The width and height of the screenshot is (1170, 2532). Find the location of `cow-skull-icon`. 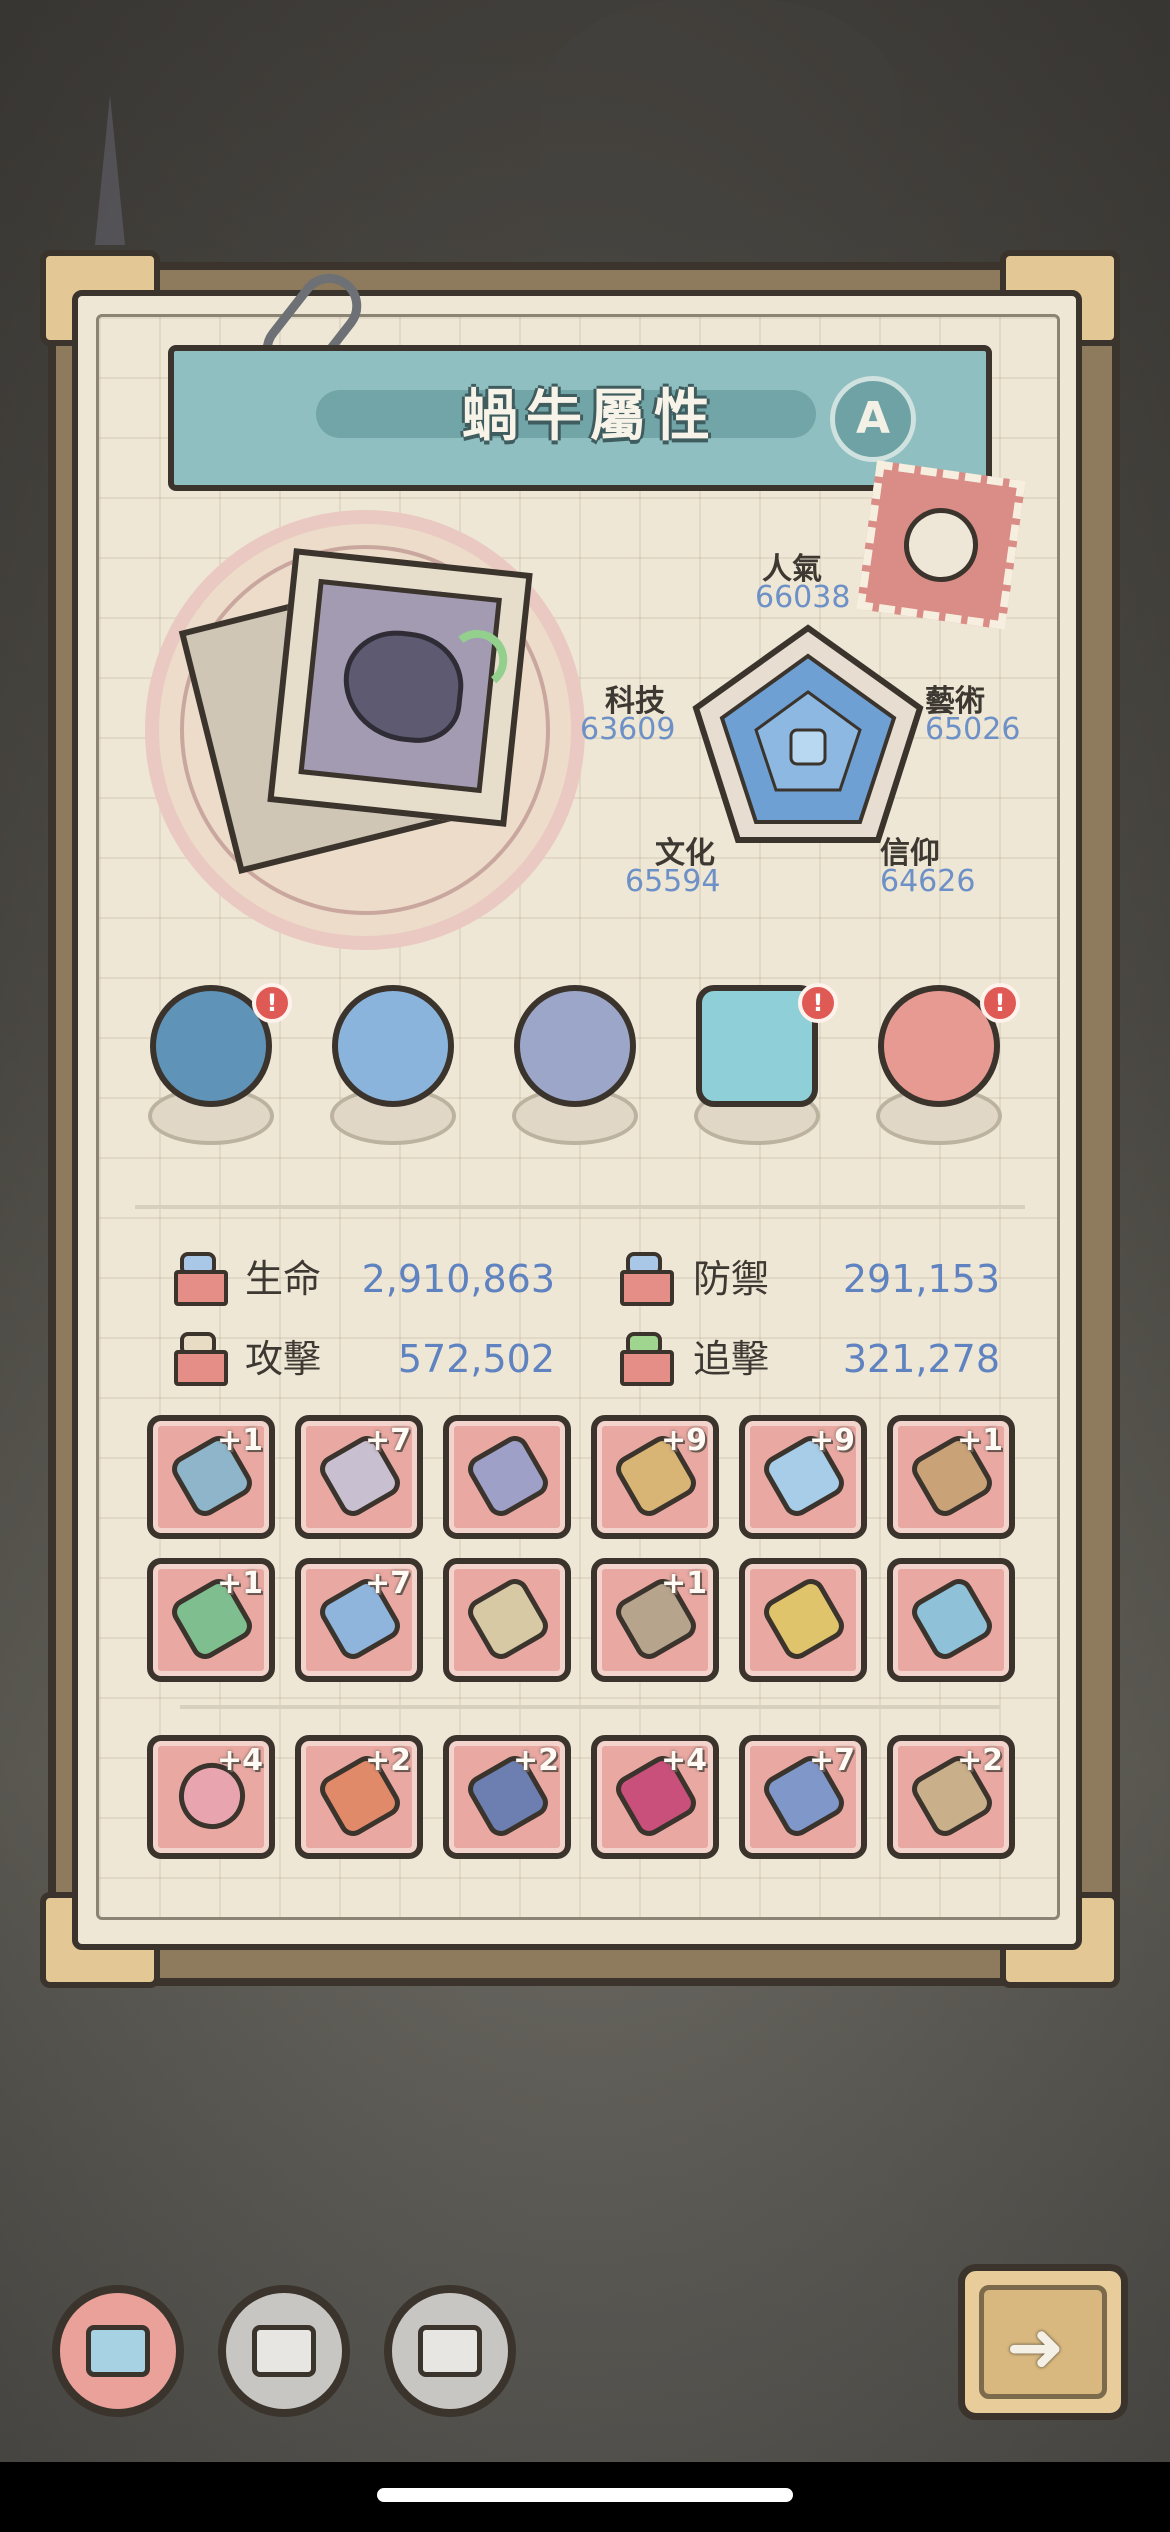

cow-skull-icon is located at coordinates (941, 545).